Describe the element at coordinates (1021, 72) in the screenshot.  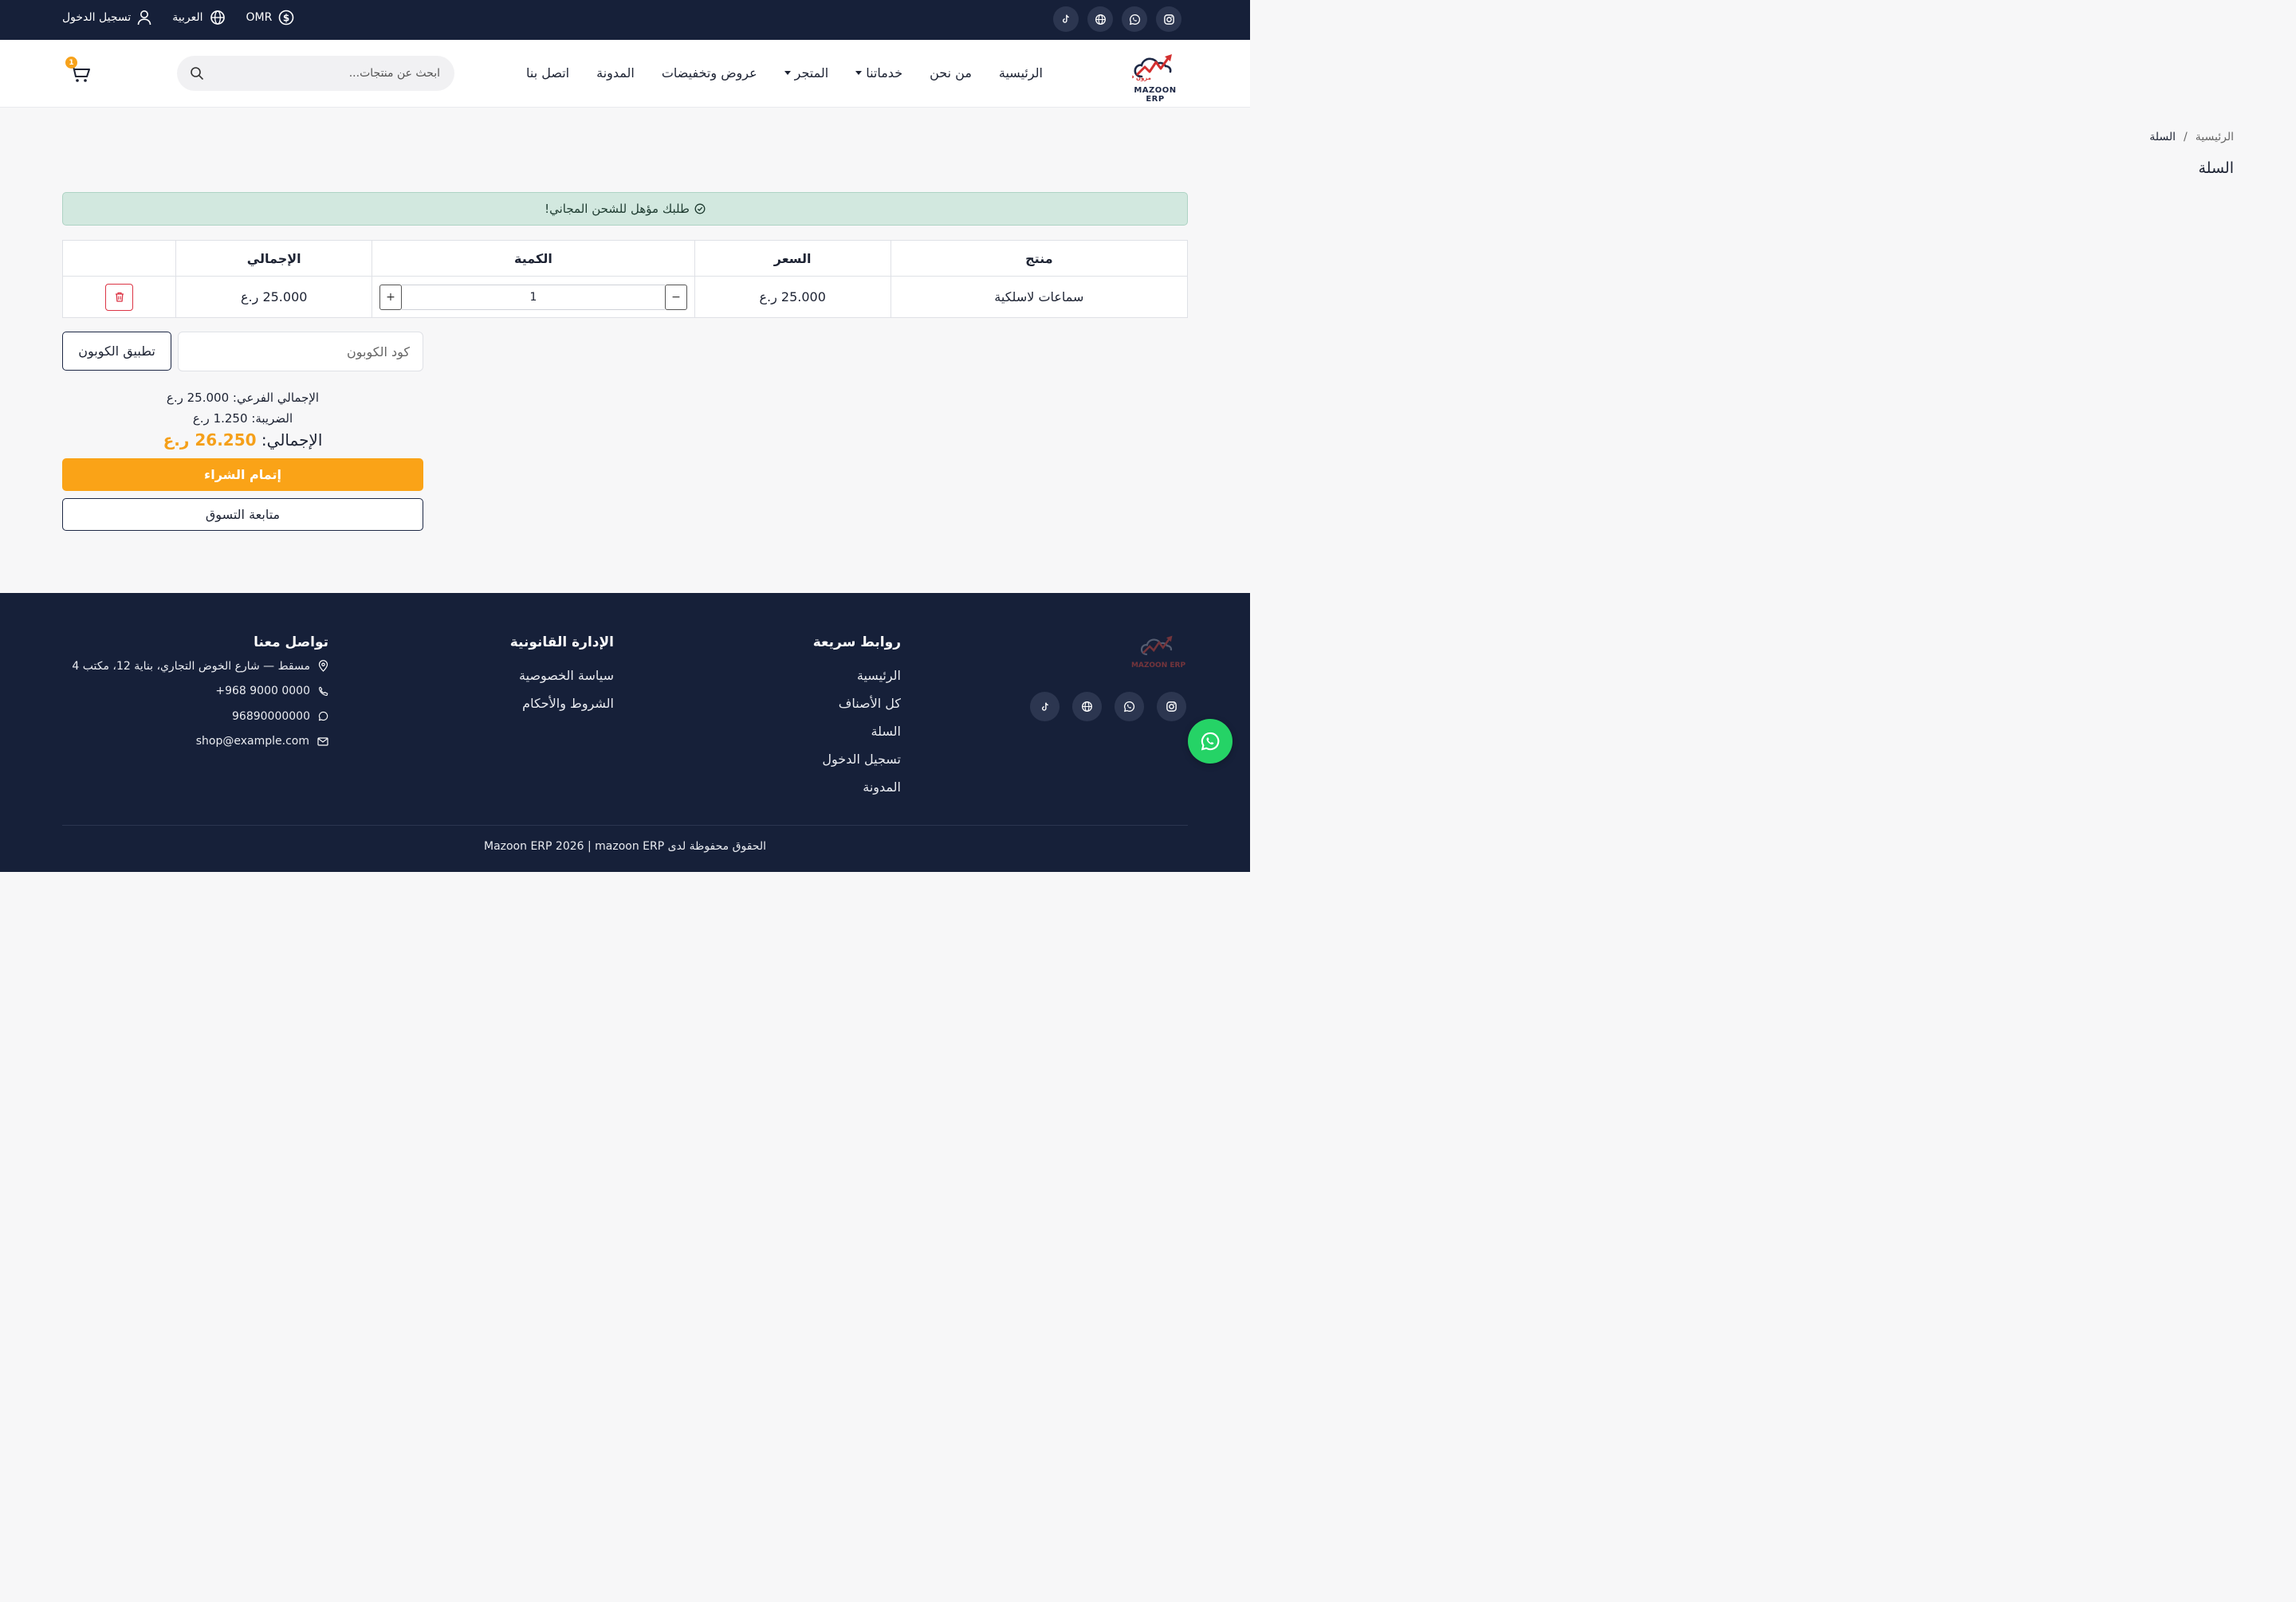
I see `nav-home: الرئيسية` at that location.